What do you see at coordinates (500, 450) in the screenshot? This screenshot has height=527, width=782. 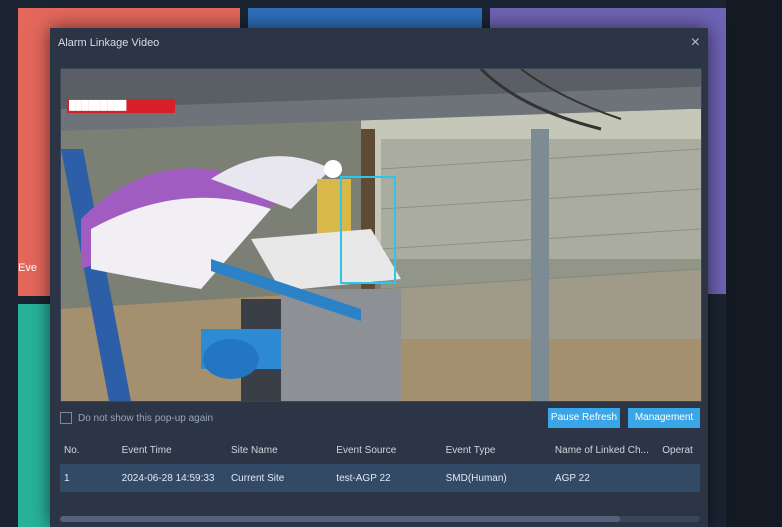 I see `col-header-event-type: Event Type` at bounding box center [500, 450].